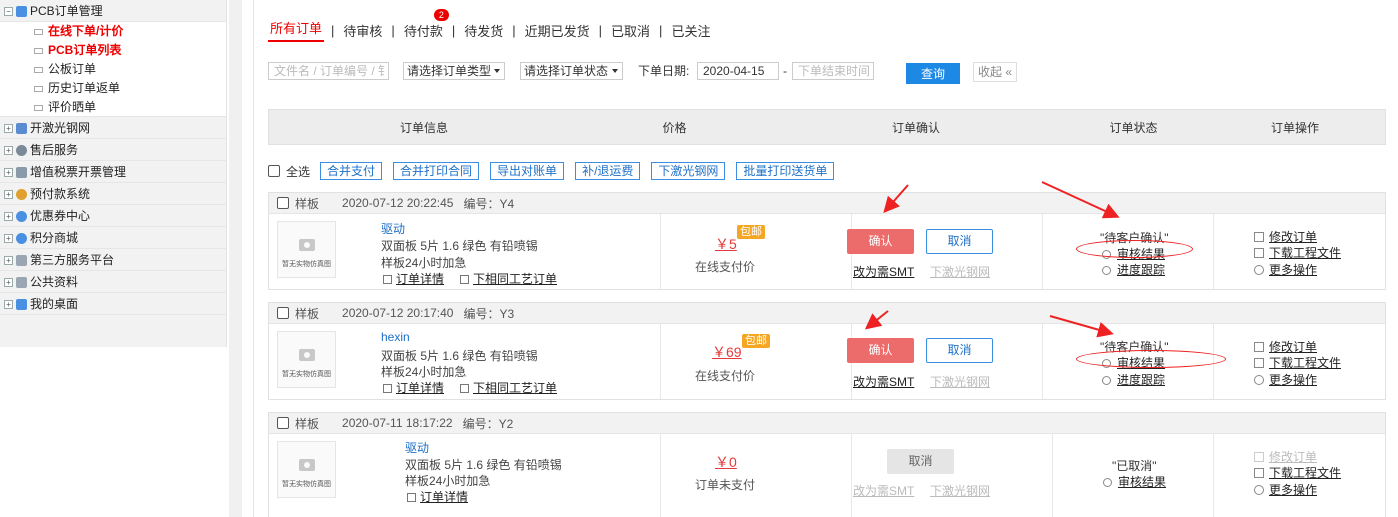  What do you see at coordinates (557, 30) in the screenshot?
I see `tab-recently-shipped: 近期已发货` at bounding box center [557, 30].